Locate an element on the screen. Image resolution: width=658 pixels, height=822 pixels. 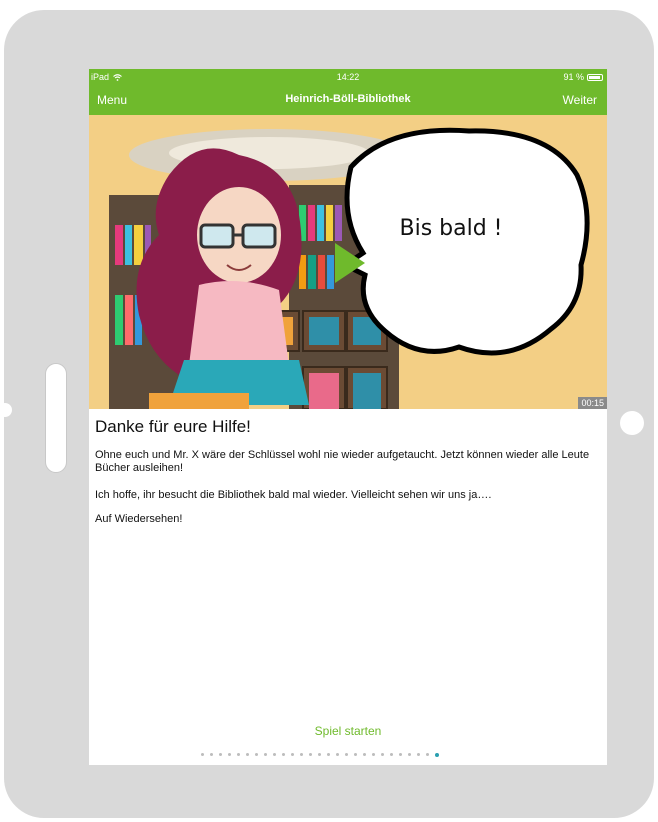
status-bar: iPad 14:22 91 % is located at coordinates (348, 77).